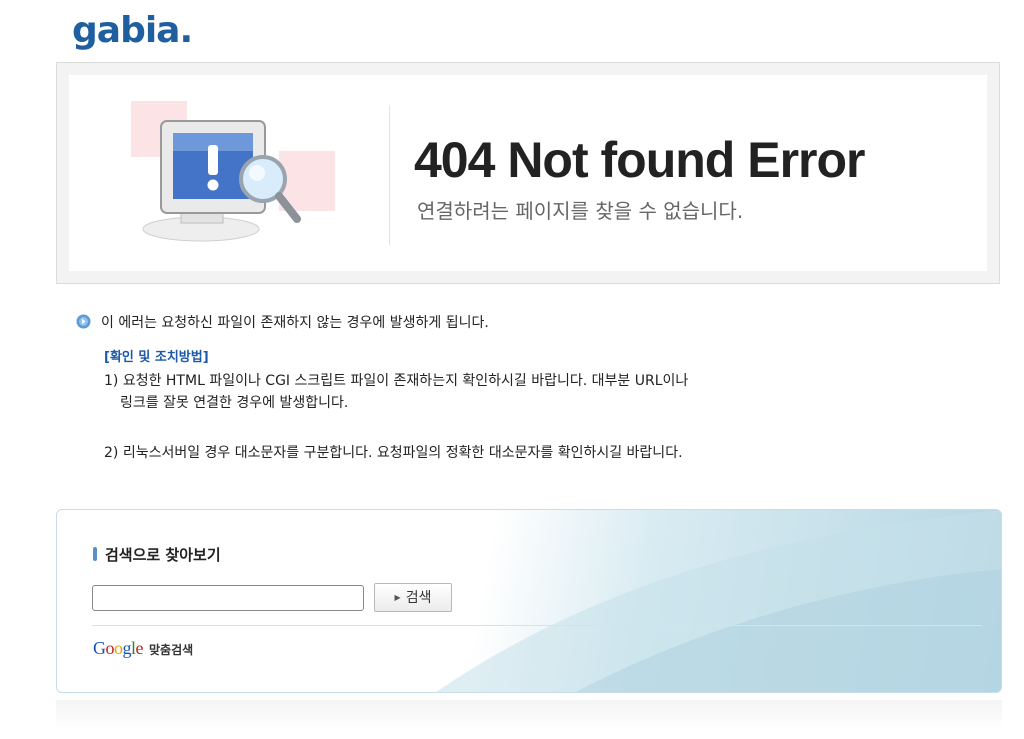 This screenshot has height=739, width=1024. What do you see at coordinates (418, 598) in the screenshot?
I see `search-button-label: 검색` at bounding box center [418, 598].